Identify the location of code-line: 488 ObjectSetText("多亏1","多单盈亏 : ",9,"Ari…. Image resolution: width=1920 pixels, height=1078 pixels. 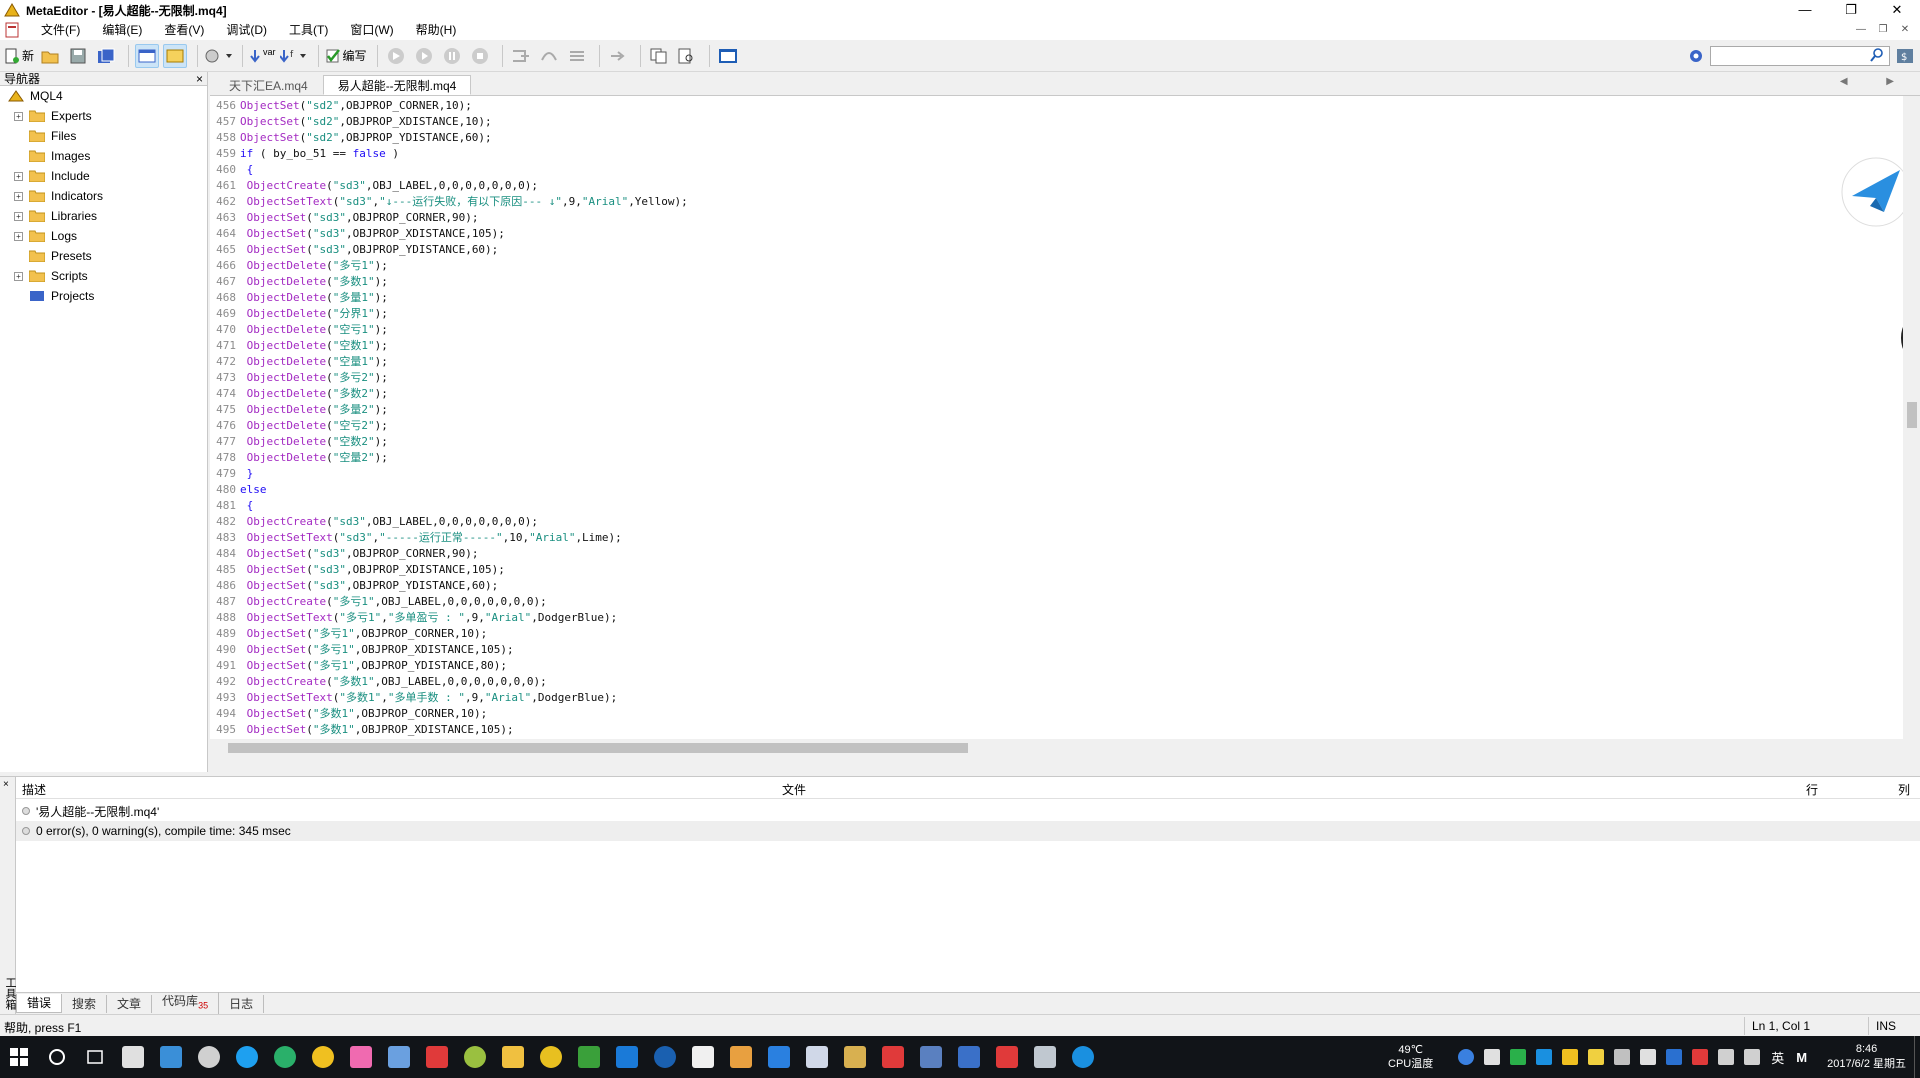
(1055, 618).